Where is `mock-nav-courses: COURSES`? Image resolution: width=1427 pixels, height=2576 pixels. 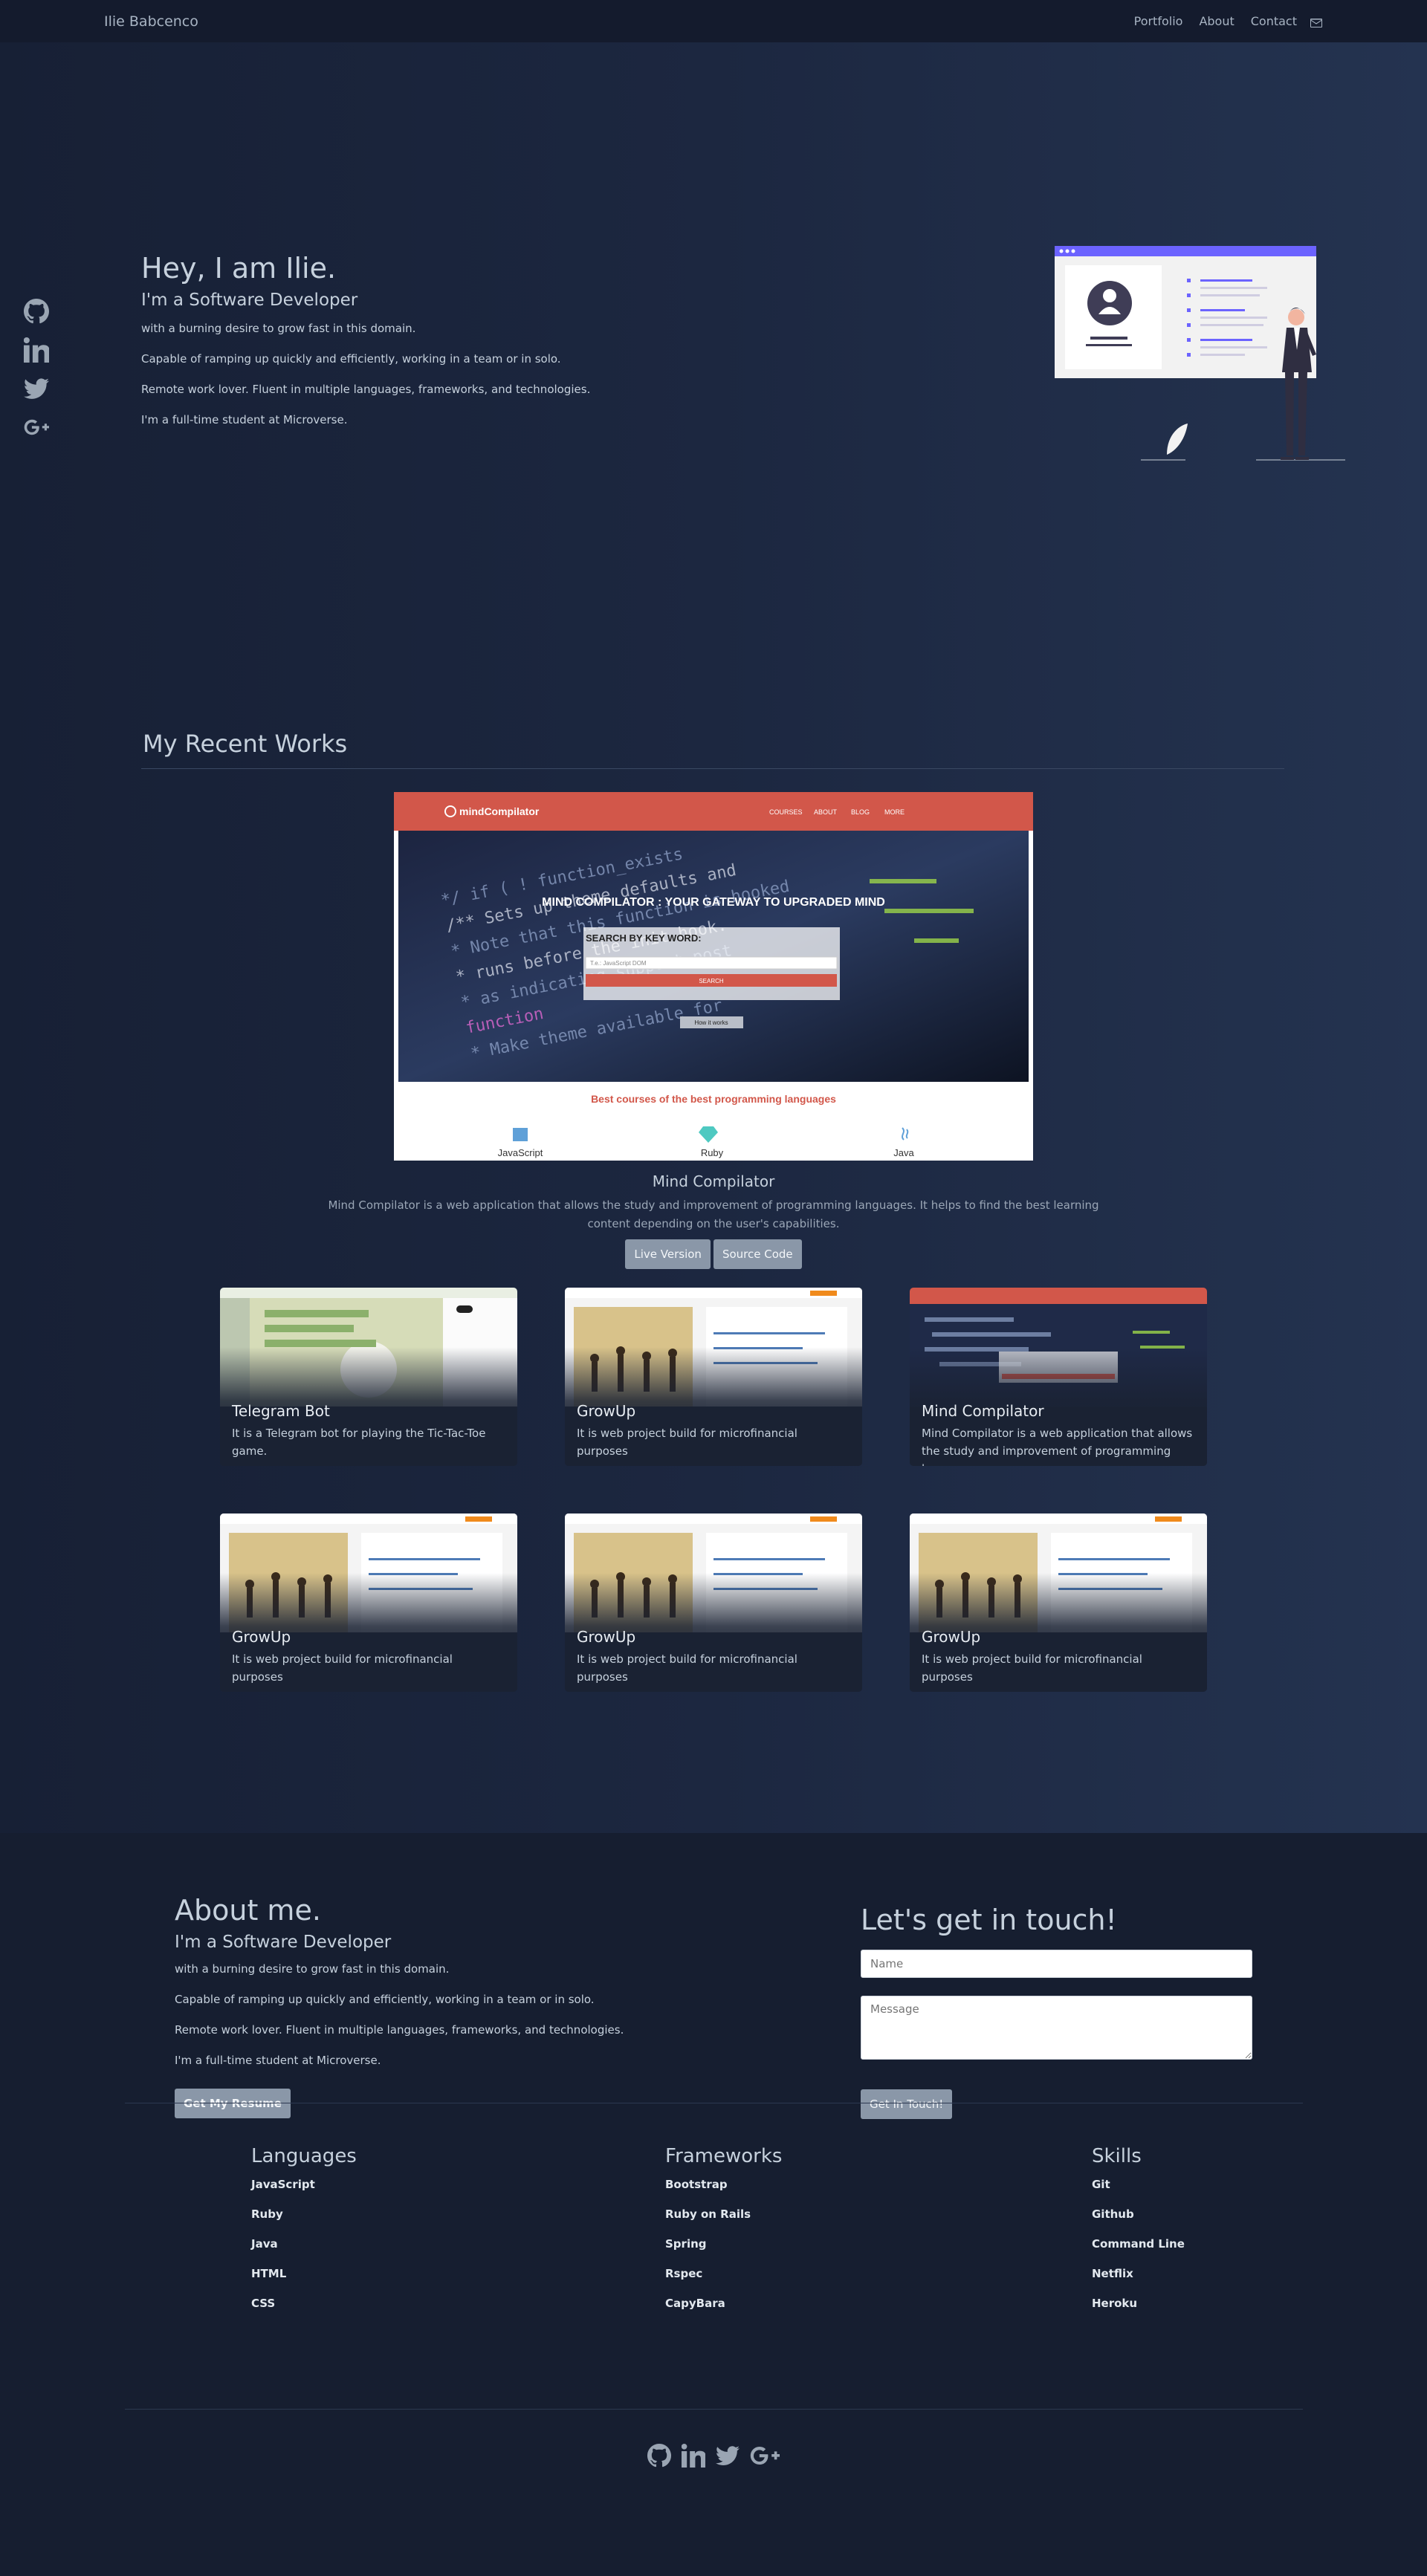
mock-nav-courses: COURSES is located at coordinates (786, 812).